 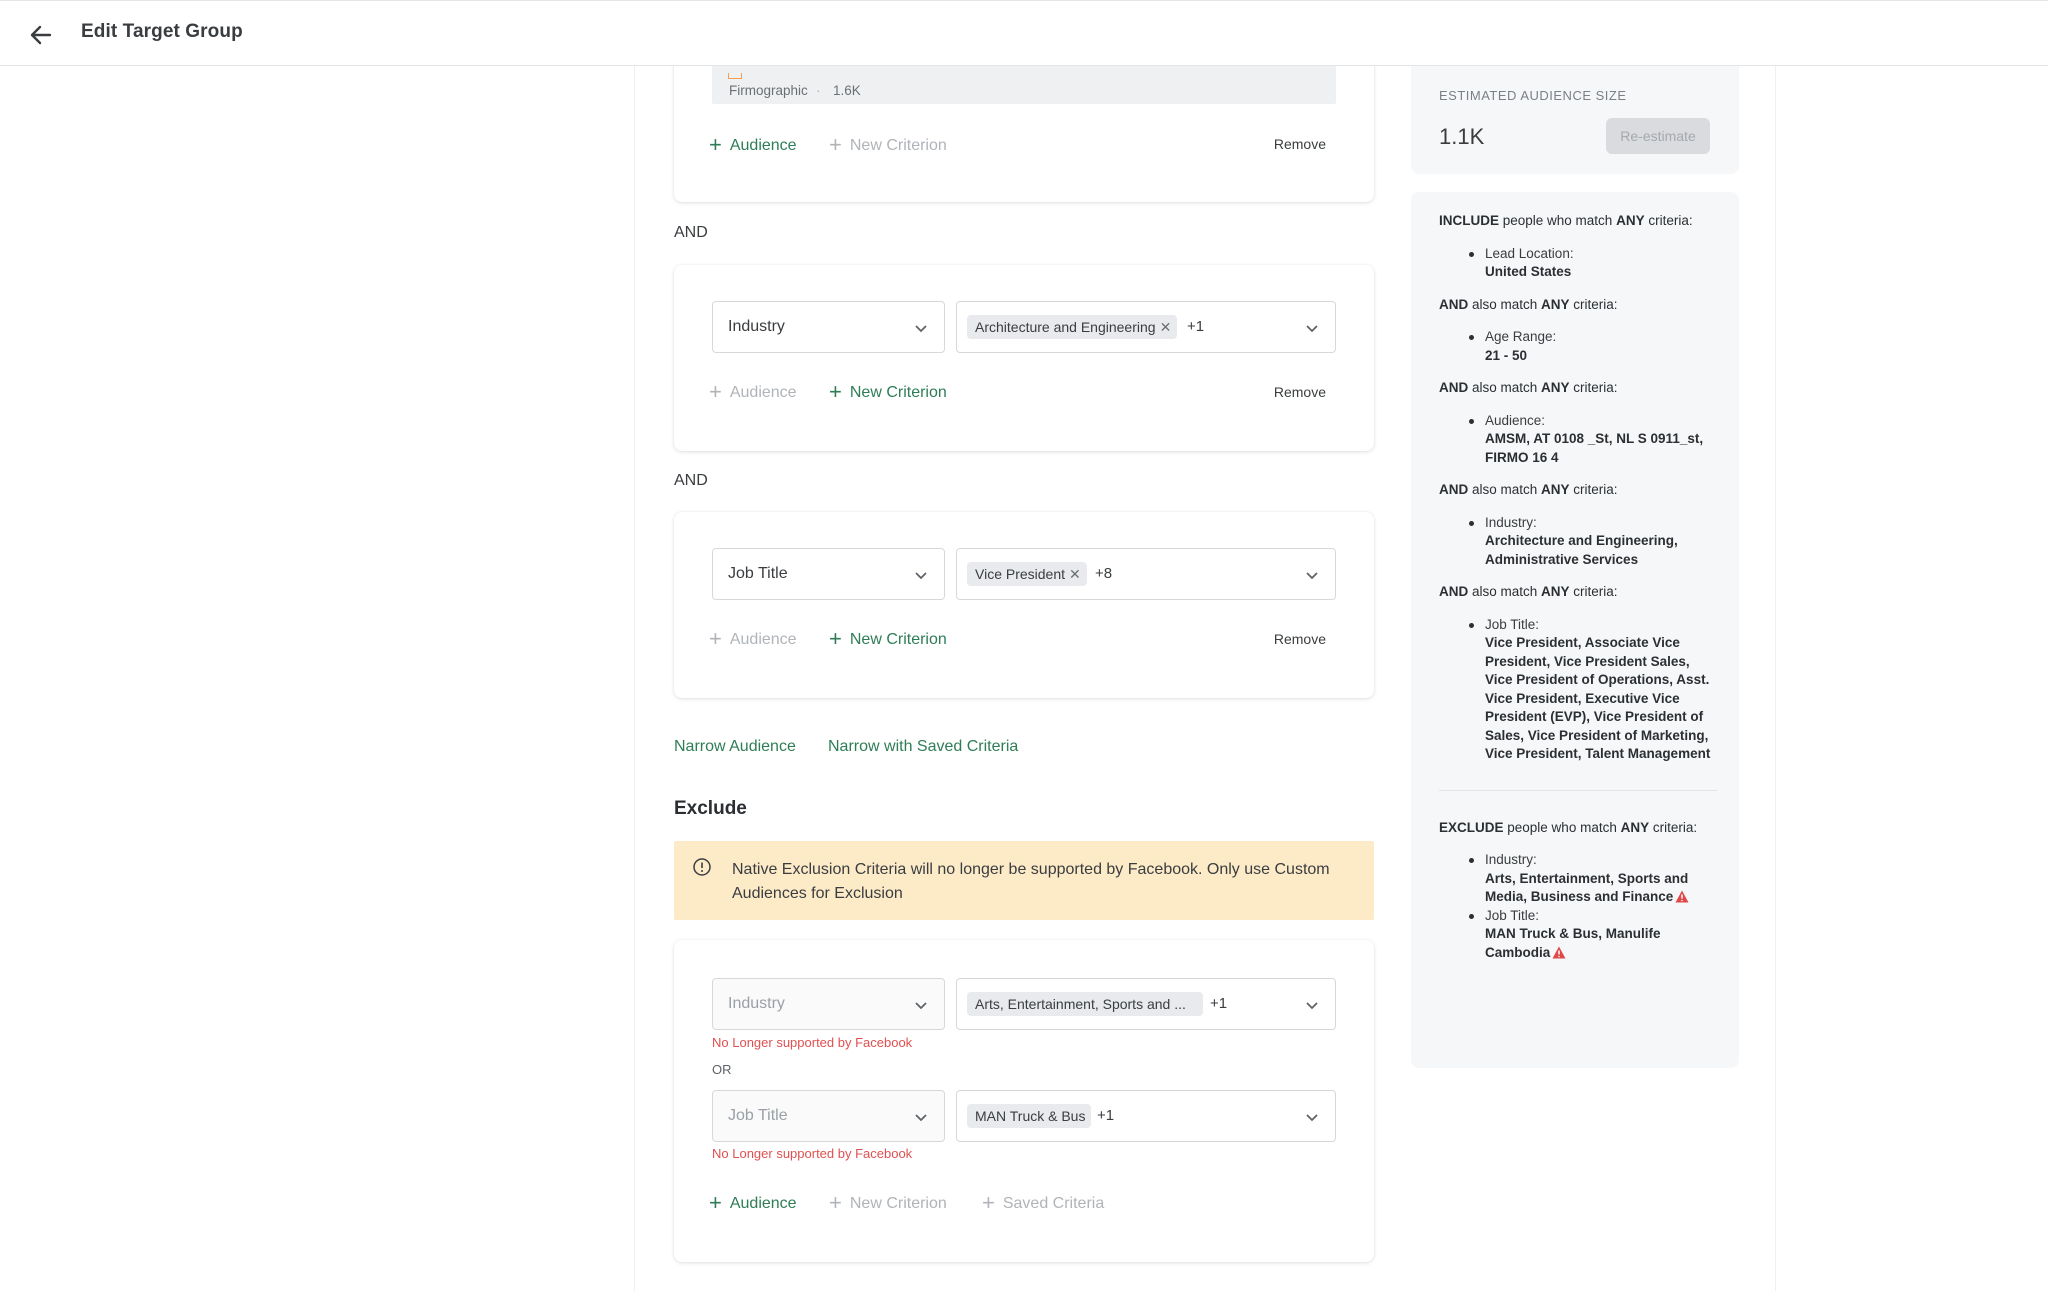 I want to click on value-chip: Vice President ✕, so click(x=1027, y=574).